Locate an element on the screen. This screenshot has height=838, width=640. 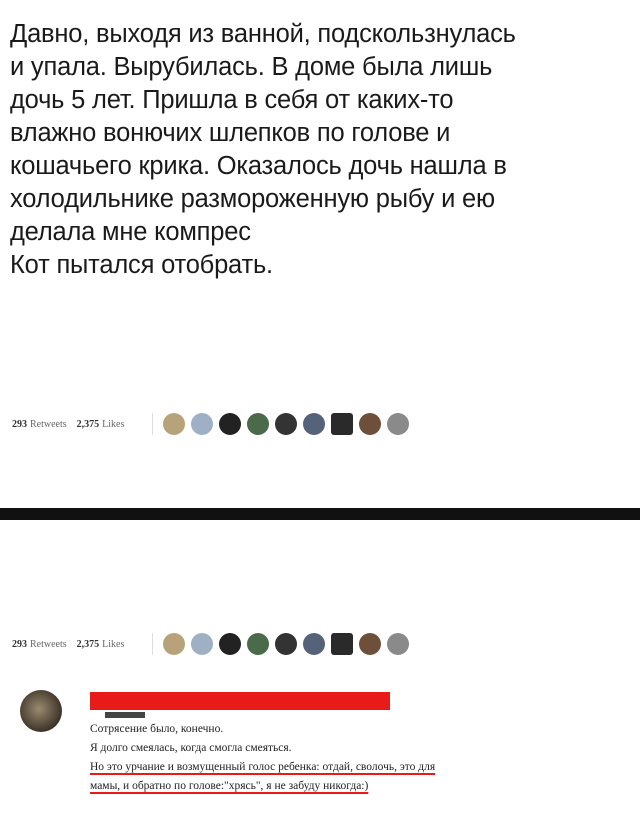
tweet-line: Давно, выходя из ванной, подскользнулась is located at coordinates (263, 34).